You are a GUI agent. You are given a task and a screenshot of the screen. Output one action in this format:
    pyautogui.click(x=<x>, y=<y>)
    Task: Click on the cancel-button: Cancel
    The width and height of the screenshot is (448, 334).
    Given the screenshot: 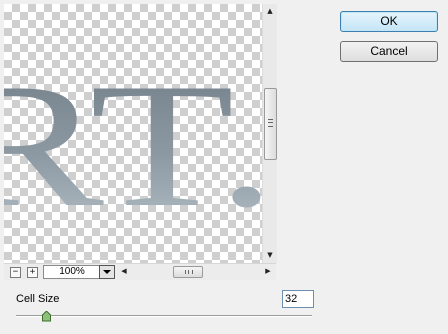 What is the action you would take?
    pyautogui.click(x=389, y=51)
    